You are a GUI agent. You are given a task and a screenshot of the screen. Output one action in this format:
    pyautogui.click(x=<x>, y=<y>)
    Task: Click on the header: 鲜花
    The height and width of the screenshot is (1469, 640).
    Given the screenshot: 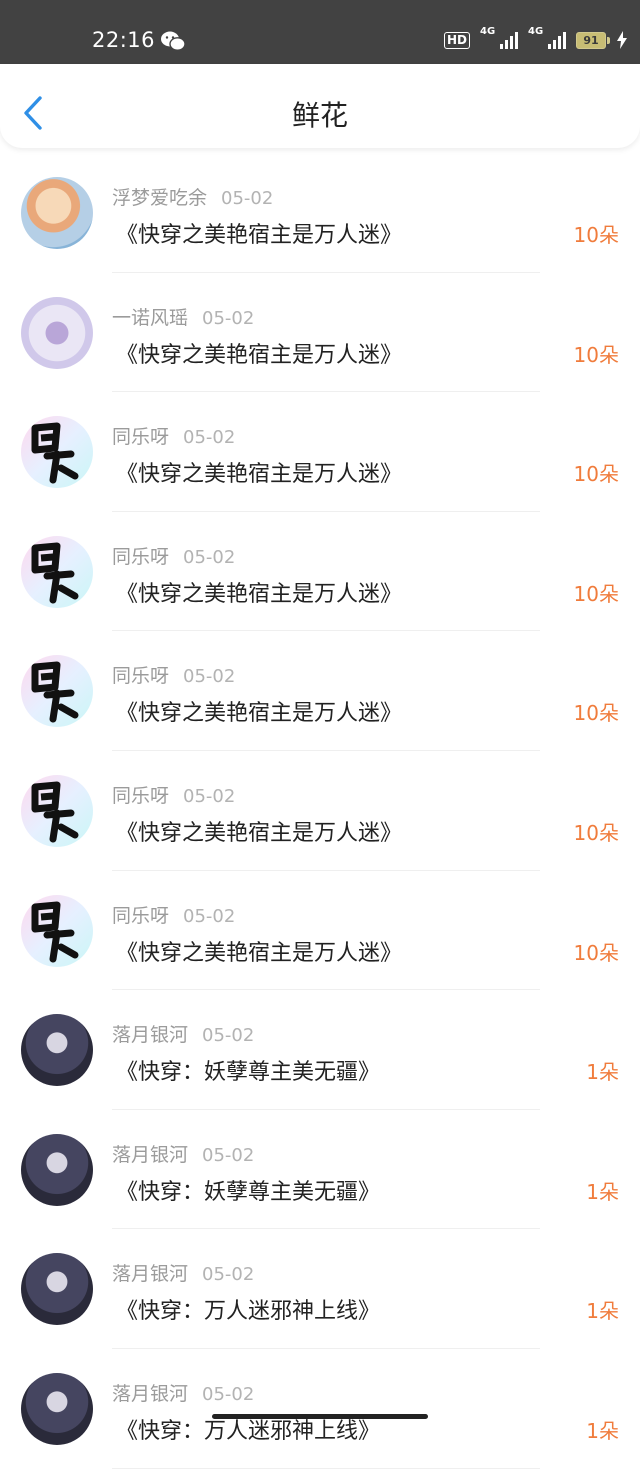 What is the action you would take?
    pyautogui.click(x=320, y=106)
    